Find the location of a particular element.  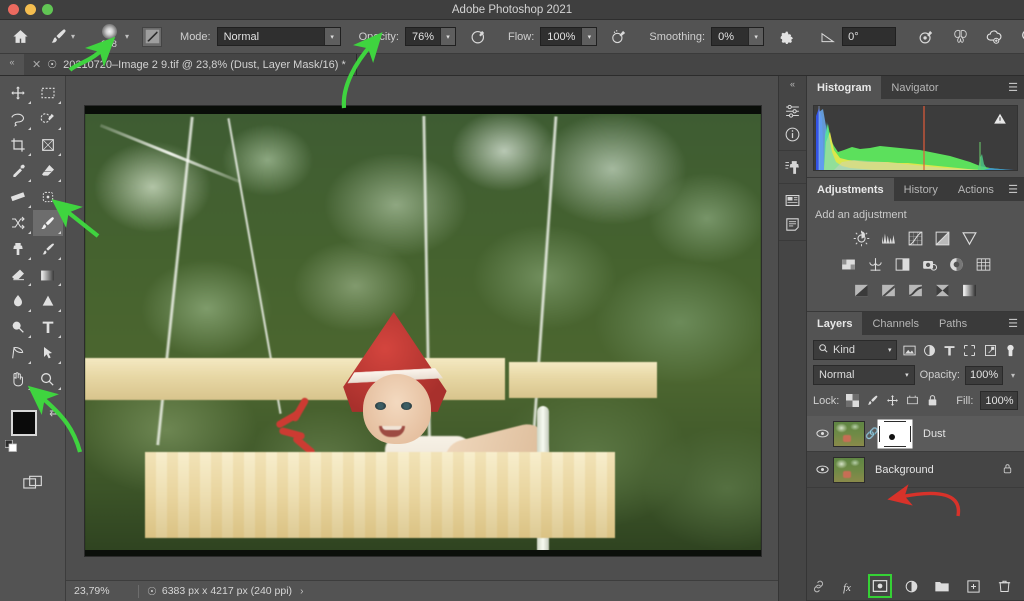

search-button is located at coordinates (1017, 37).